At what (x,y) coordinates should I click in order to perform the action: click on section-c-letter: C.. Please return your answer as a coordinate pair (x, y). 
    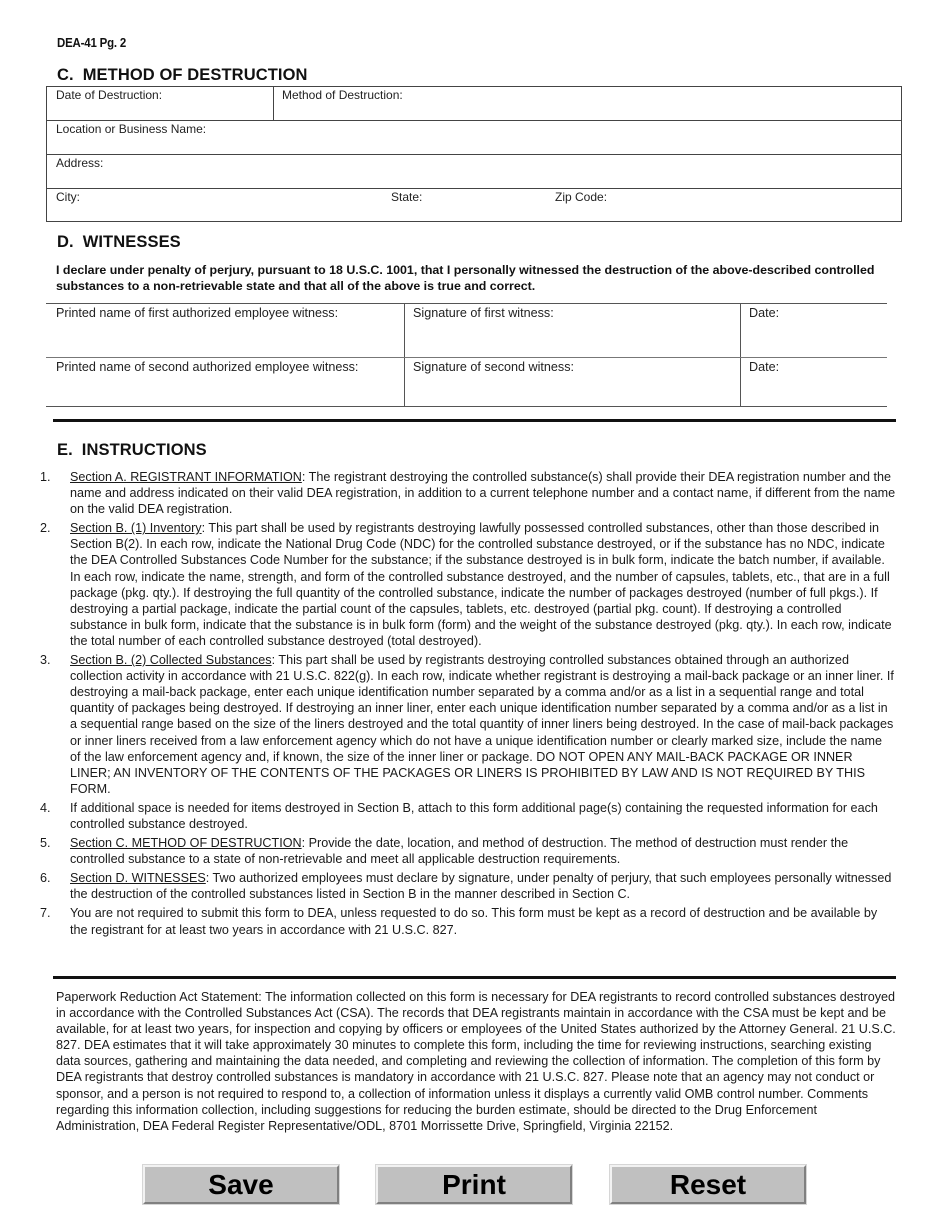
    Looking at the image, I should click on (65, 75).